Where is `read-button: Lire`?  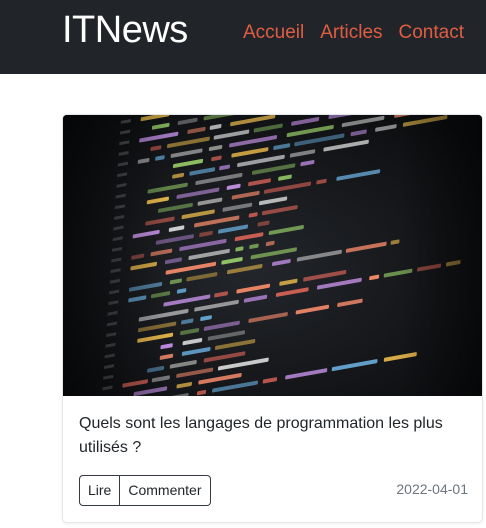
read-button: Lire is located at coordinates (100, 490).